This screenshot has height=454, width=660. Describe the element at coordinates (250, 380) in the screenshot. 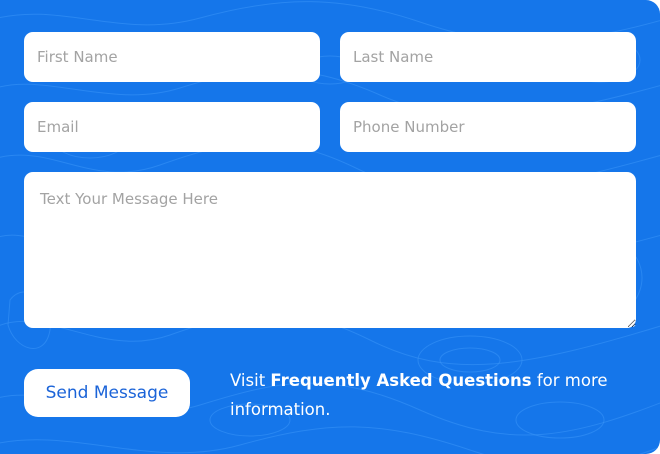

I see `faq-prefix: Visit` at that location.